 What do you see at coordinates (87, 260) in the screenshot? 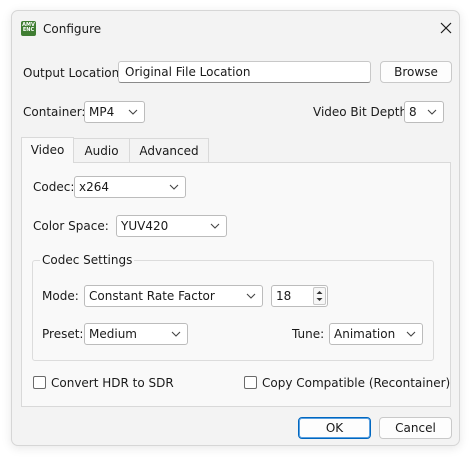
I see `codec-settings-title: Codec Settings` at bounding box center [87, 260].